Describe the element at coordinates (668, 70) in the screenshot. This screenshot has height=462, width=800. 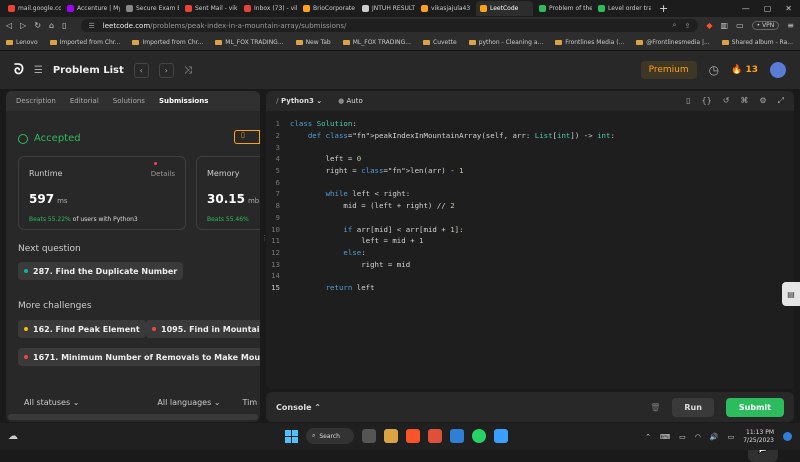
I see `premium-button: Premium` at that location.